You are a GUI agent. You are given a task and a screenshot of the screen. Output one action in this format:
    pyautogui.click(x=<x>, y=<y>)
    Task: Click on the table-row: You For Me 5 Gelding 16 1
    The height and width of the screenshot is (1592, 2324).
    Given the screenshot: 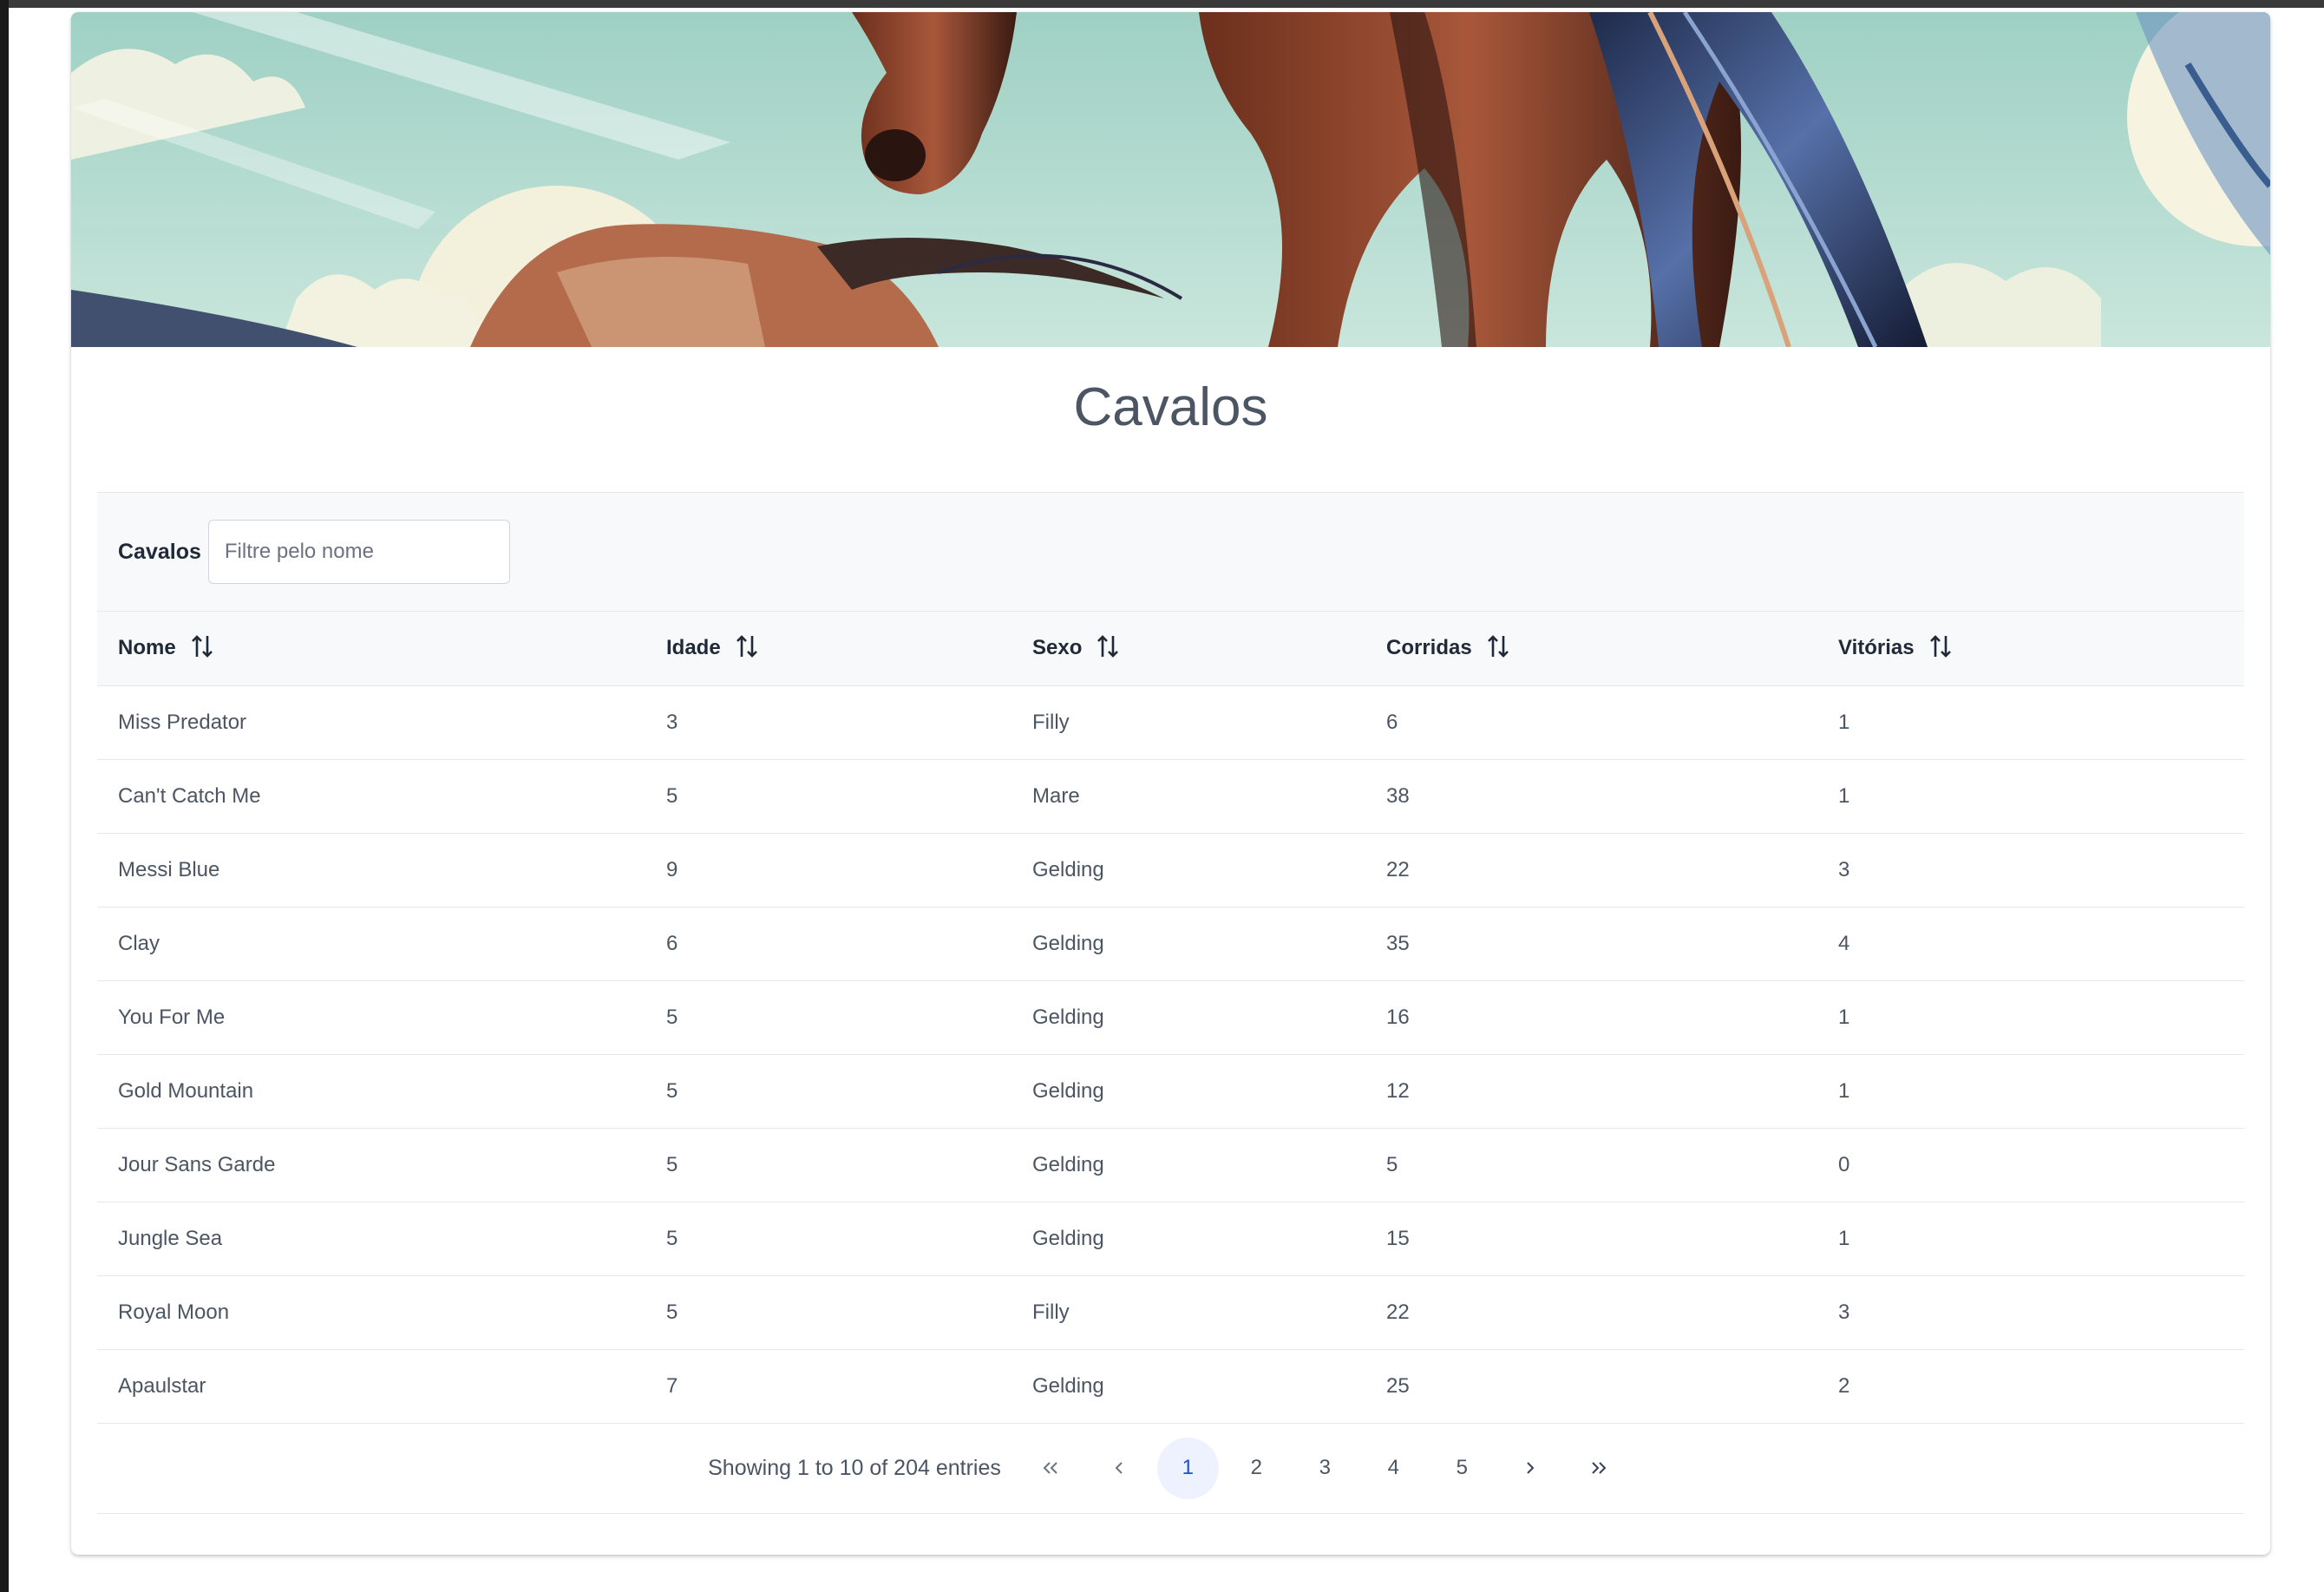 What is the action you would take?
    pyautogui.click(x=1170, y=1017)
    